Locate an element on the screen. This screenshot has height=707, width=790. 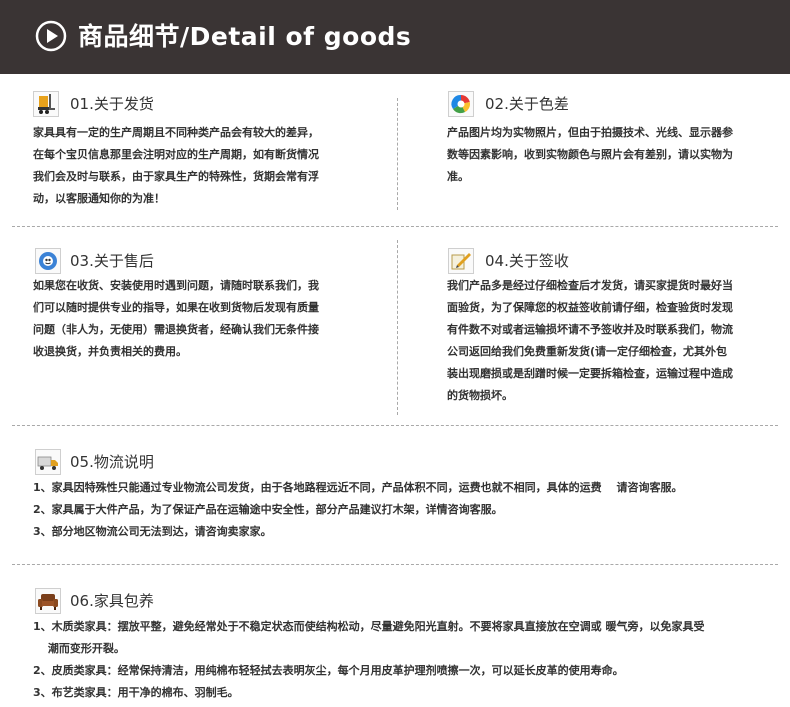
body-line: 问题（非人为，无使用）需退换货者，经确认我们无条件接 is located at coordinates (176, 329).